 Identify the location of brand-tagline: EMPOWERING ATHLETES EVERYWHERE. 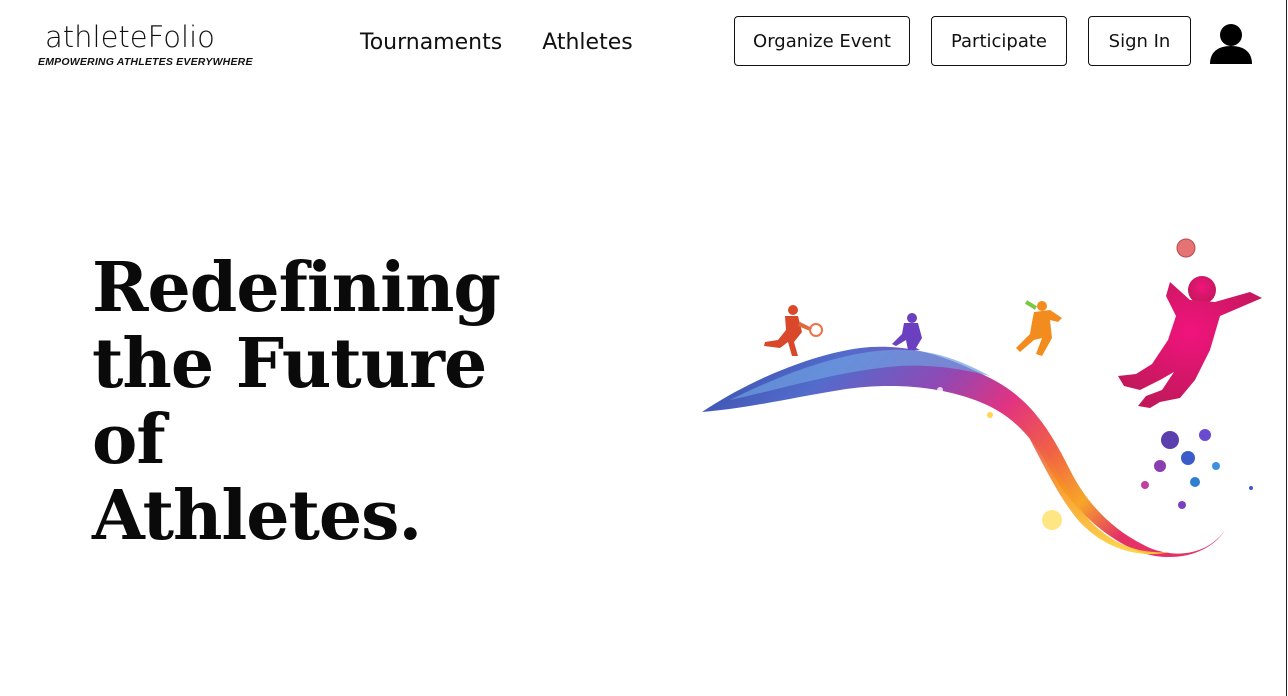
(145, 62).